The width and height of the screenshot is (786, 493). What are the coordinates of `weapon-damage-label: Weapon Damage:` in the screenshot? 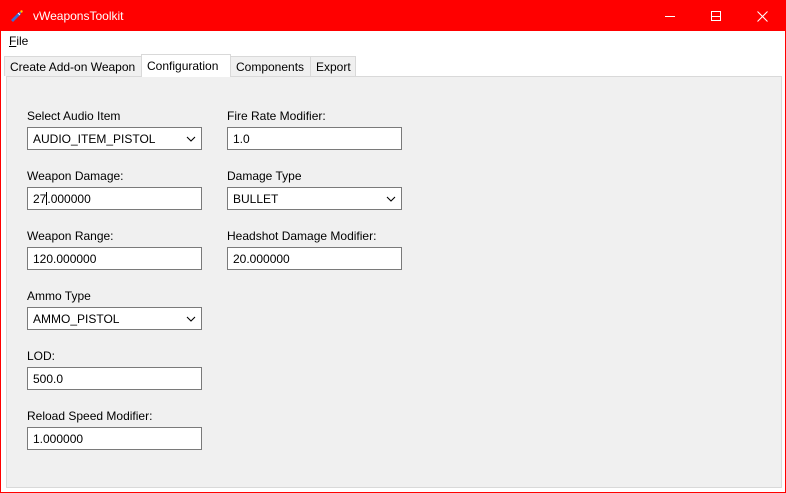 It's located at (75, 176).